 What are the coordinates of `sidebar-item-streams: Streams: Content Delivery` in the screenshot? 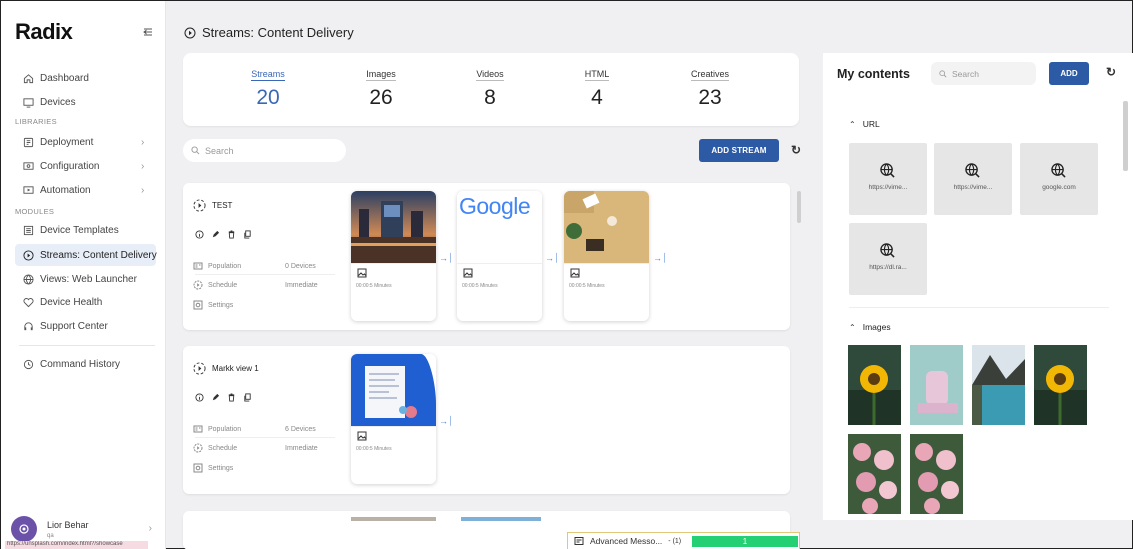 It's located at (90, 255).